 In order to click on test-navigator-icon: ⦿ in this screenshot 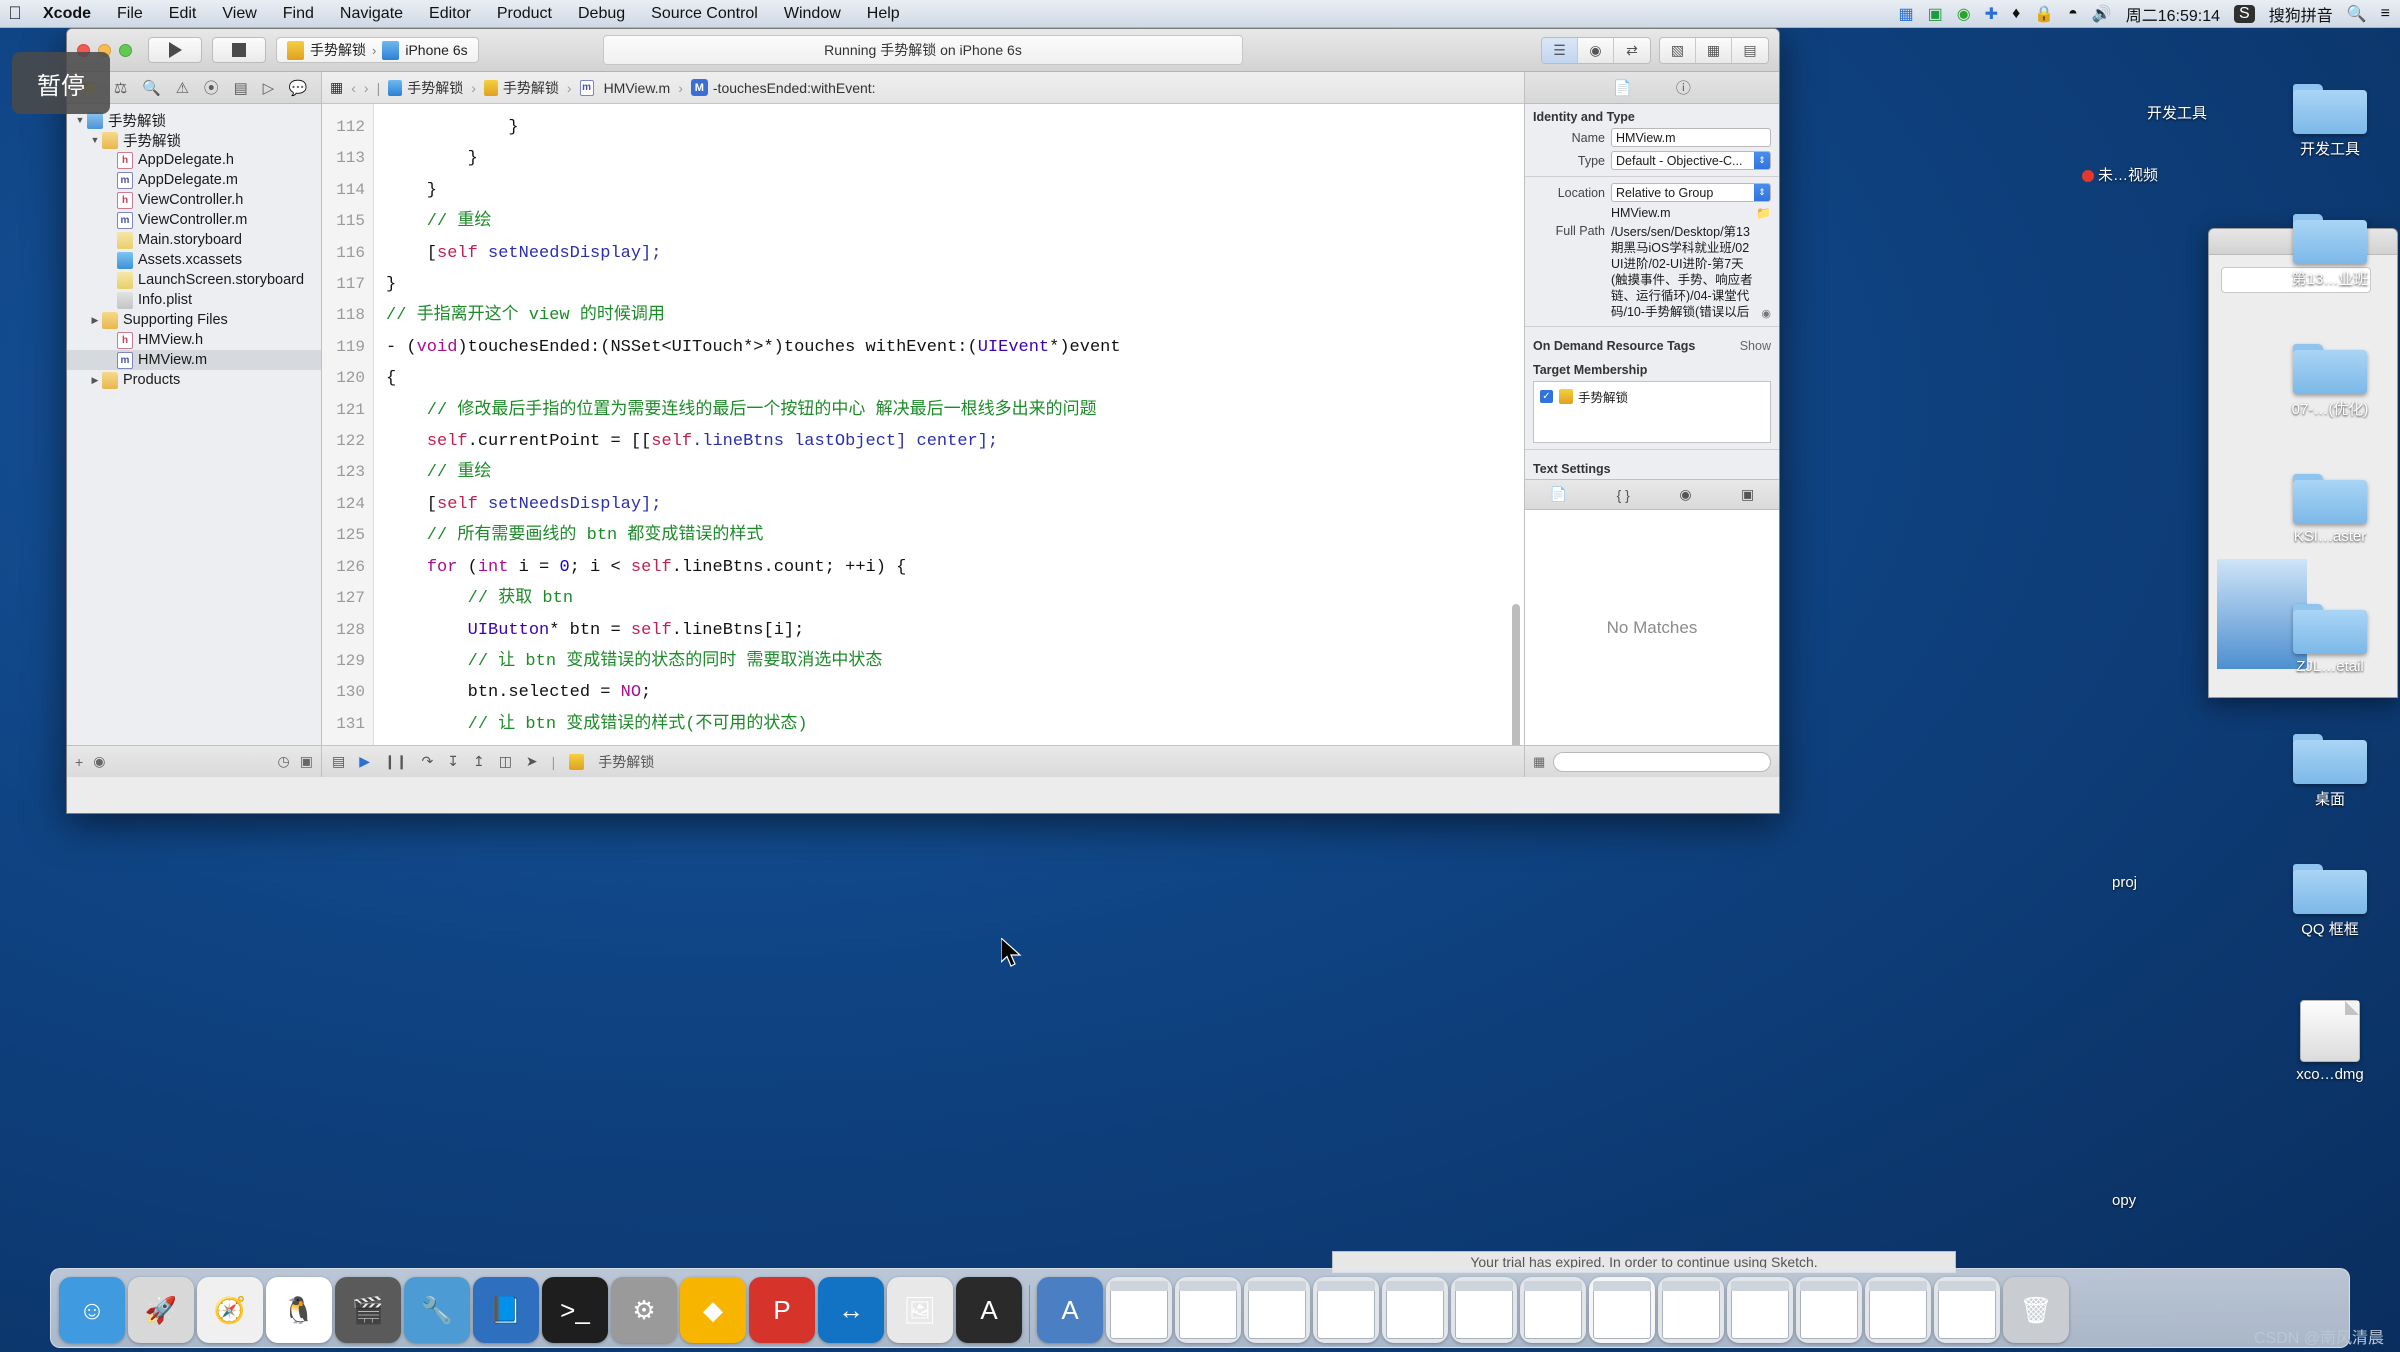, I will do `click(211, 87)`.